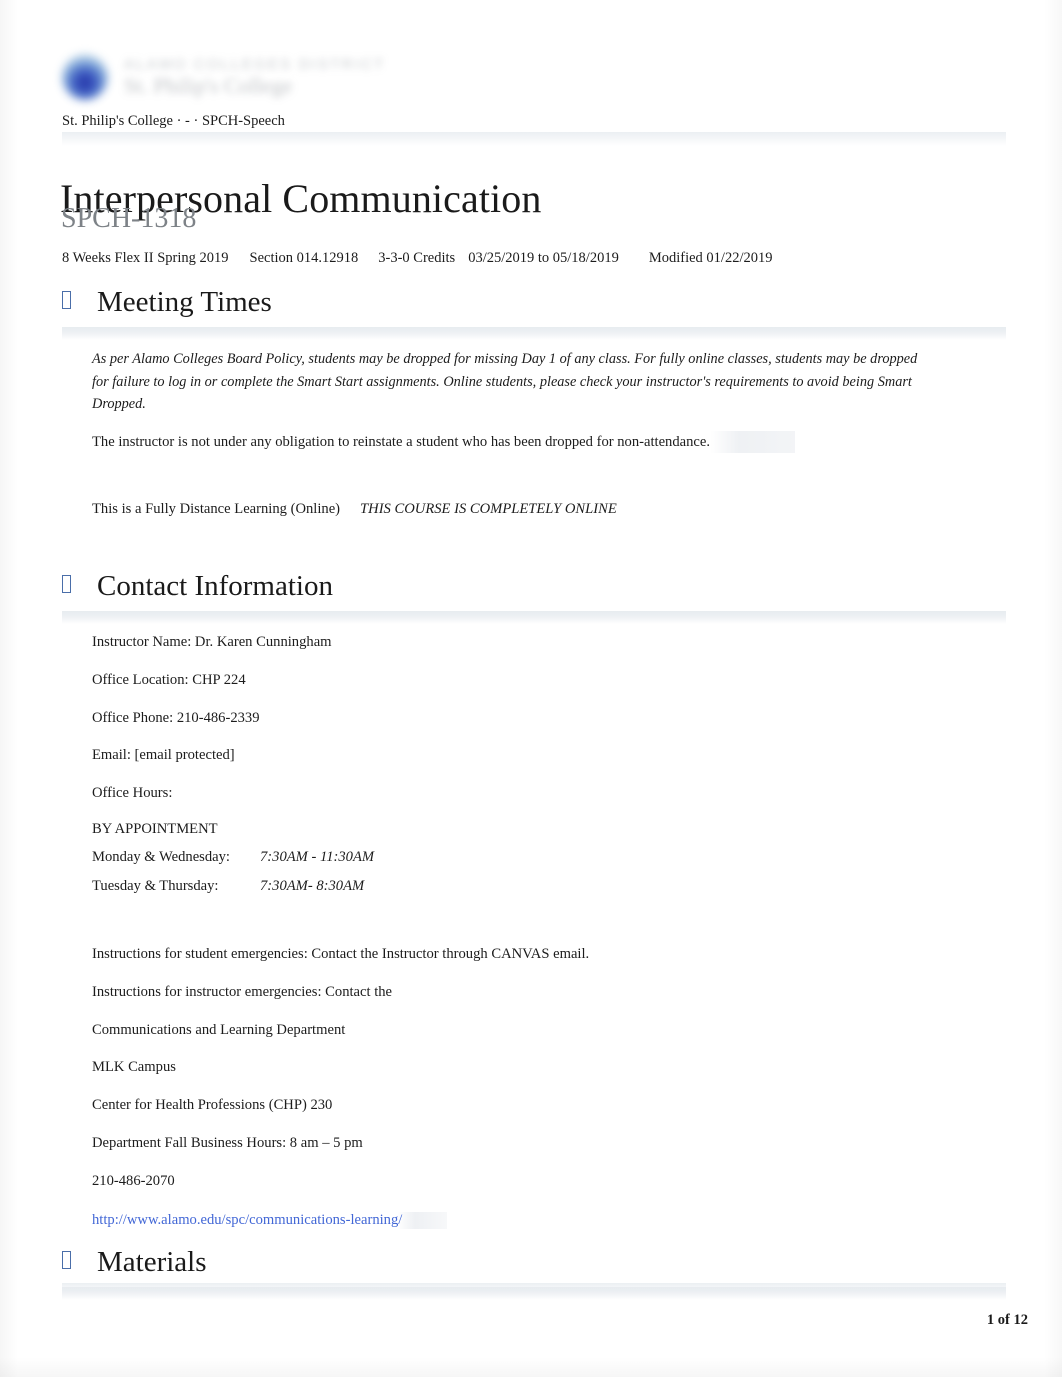 The image size is (1062, 1377). What do you see at coordinates (161, 857) in the screenshot?
I see `office-hours-days: Monday & Wednesday:` at bounding box center [161, 857].